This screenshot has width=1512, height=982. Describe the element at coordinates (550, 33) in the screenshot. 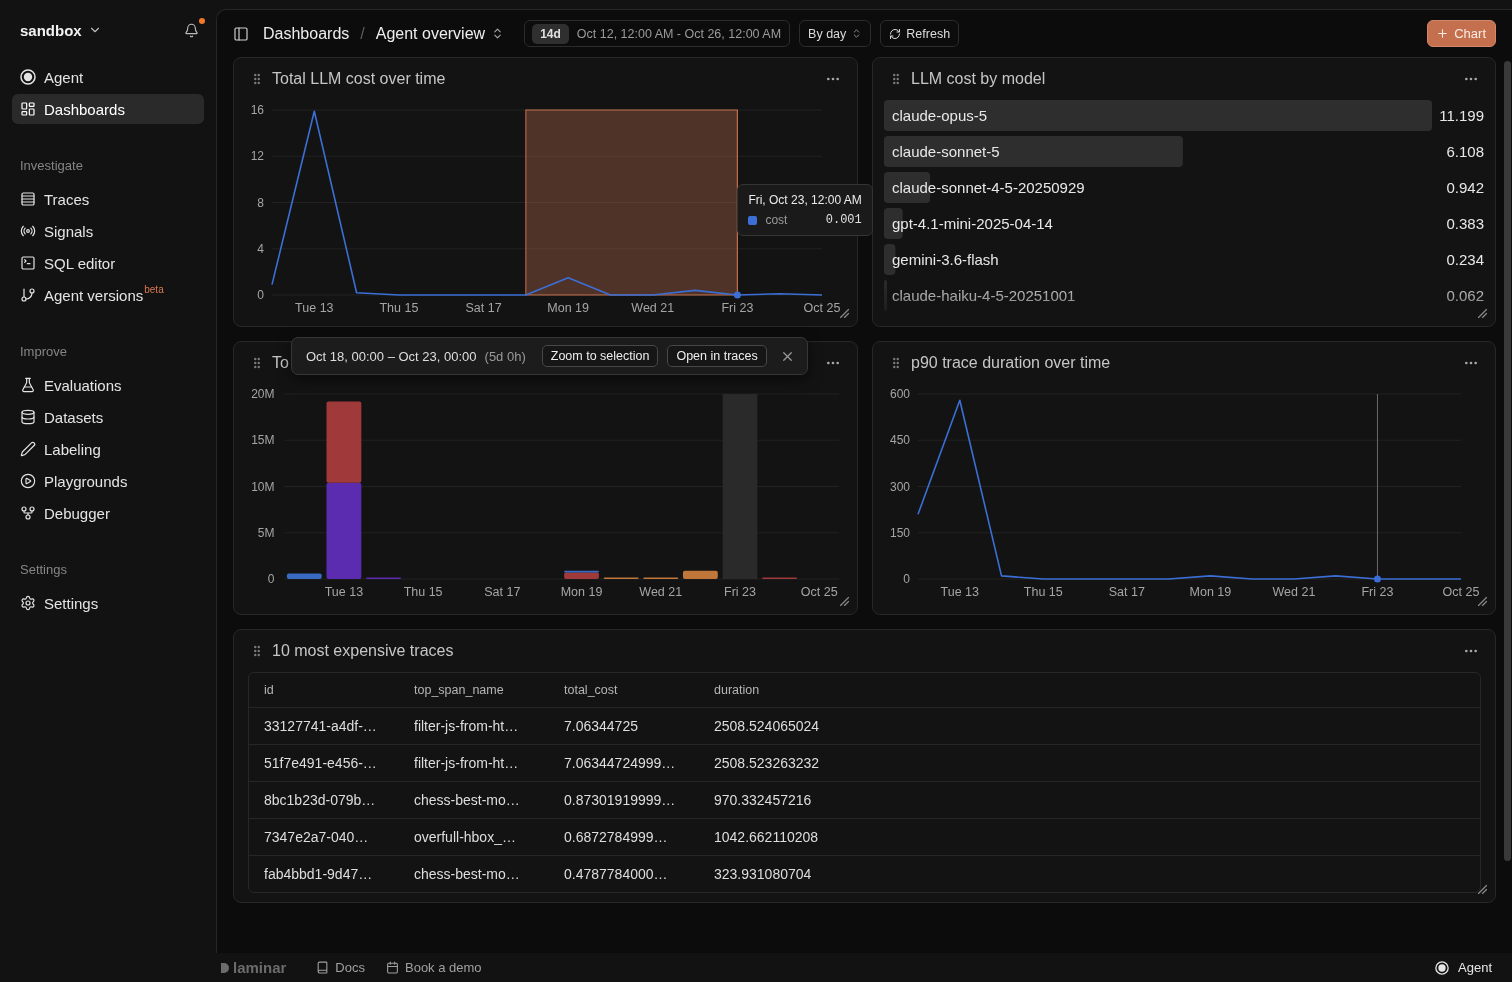

I see `range-preset-tag: 14d` at that location.